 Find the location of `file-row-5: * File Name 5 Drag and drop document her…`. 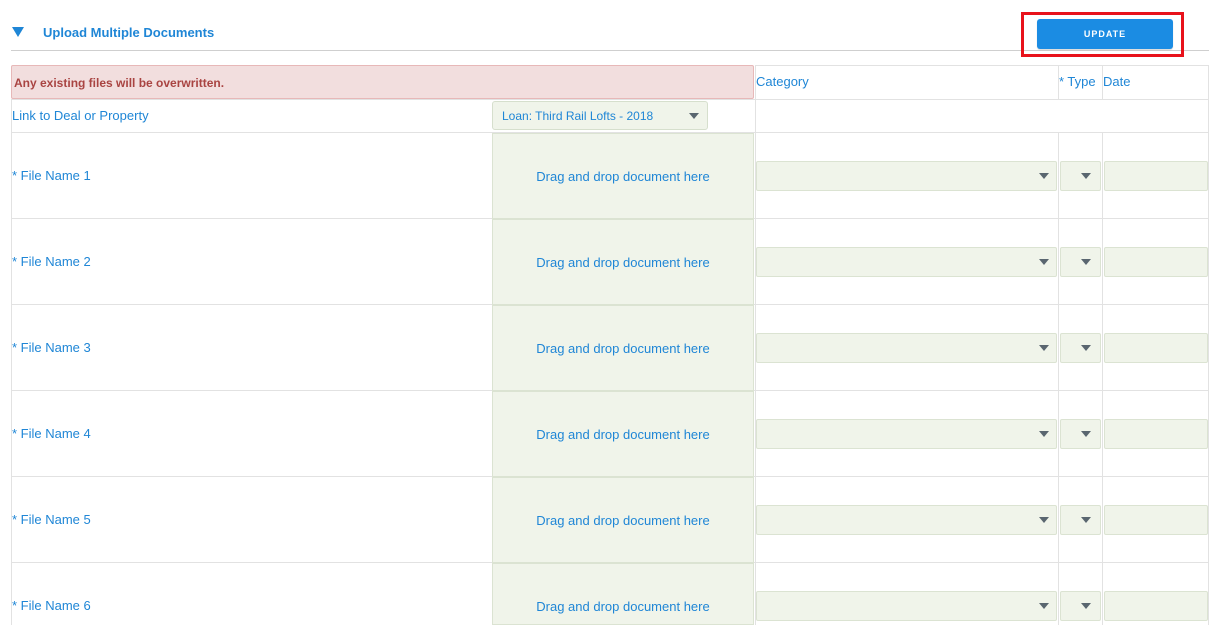

file-row-5: * File Name 5 Drag and drop document her… is located at coordinates (612, 520).